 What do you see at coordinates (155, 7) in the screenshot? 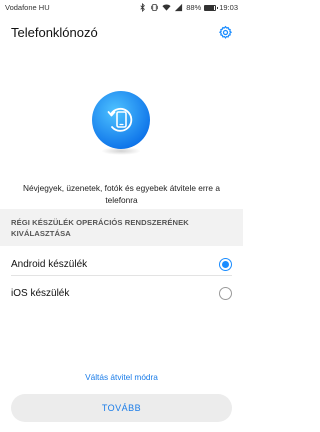
I see `vibrate-icon` at bounding box center [155, 7].